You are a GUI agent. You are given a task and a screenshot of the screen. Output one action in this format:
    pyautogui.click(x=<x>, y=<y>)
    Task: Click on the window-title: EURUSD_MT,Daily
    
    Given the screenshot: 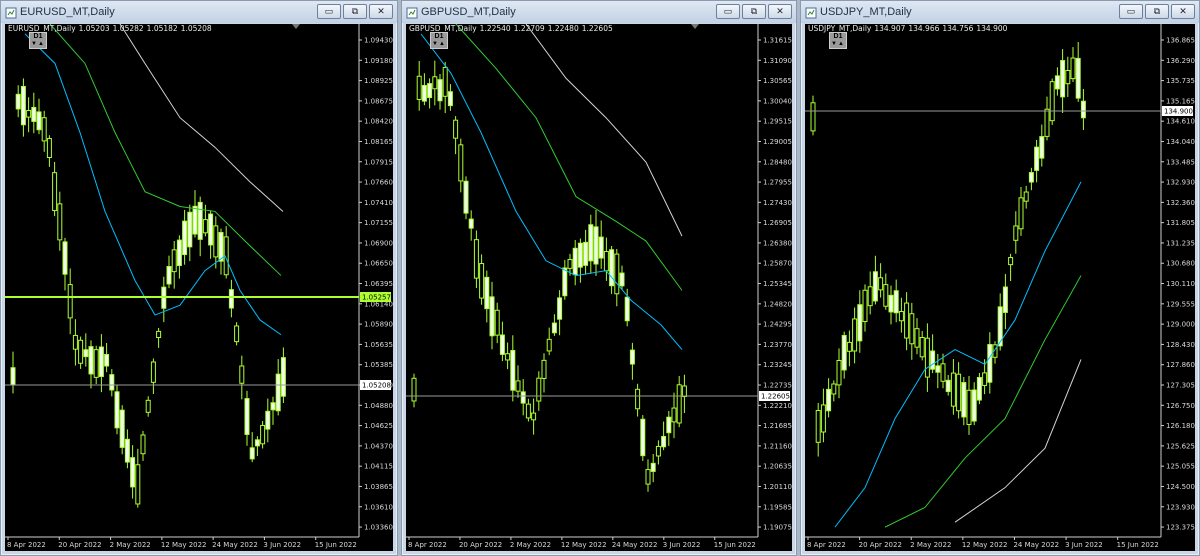 What is the action you would take?
    pyautogui.click(x=67, y=12)
    